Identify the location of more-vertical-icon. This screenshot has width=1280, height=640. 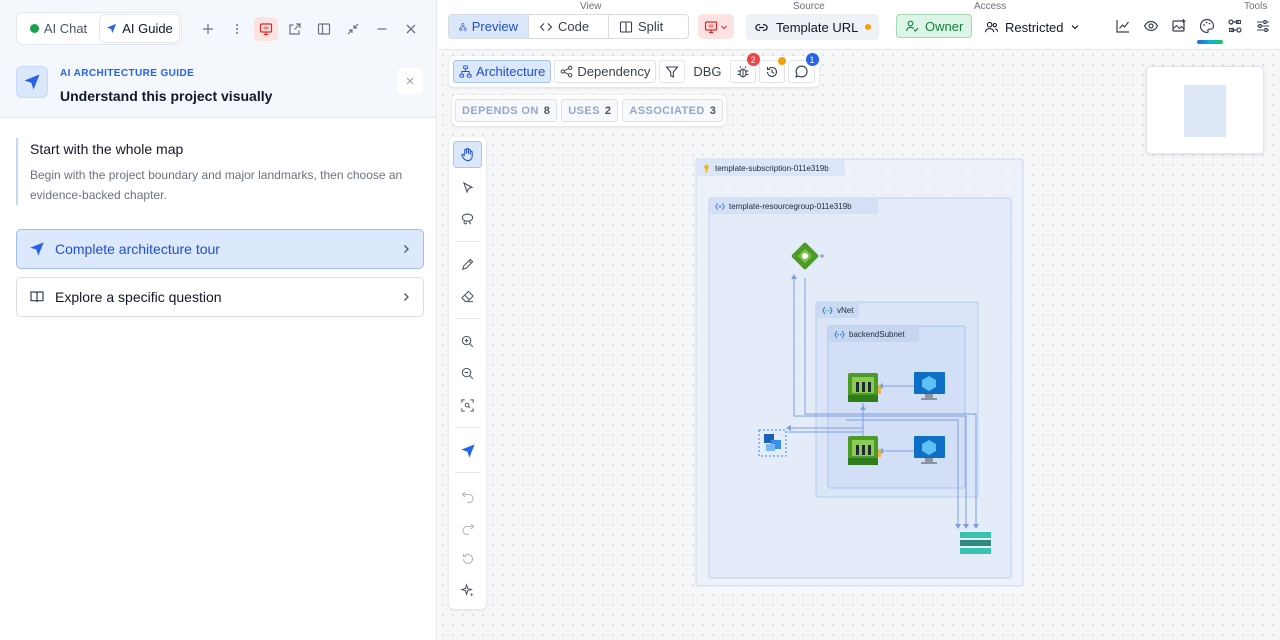
(237, 29).